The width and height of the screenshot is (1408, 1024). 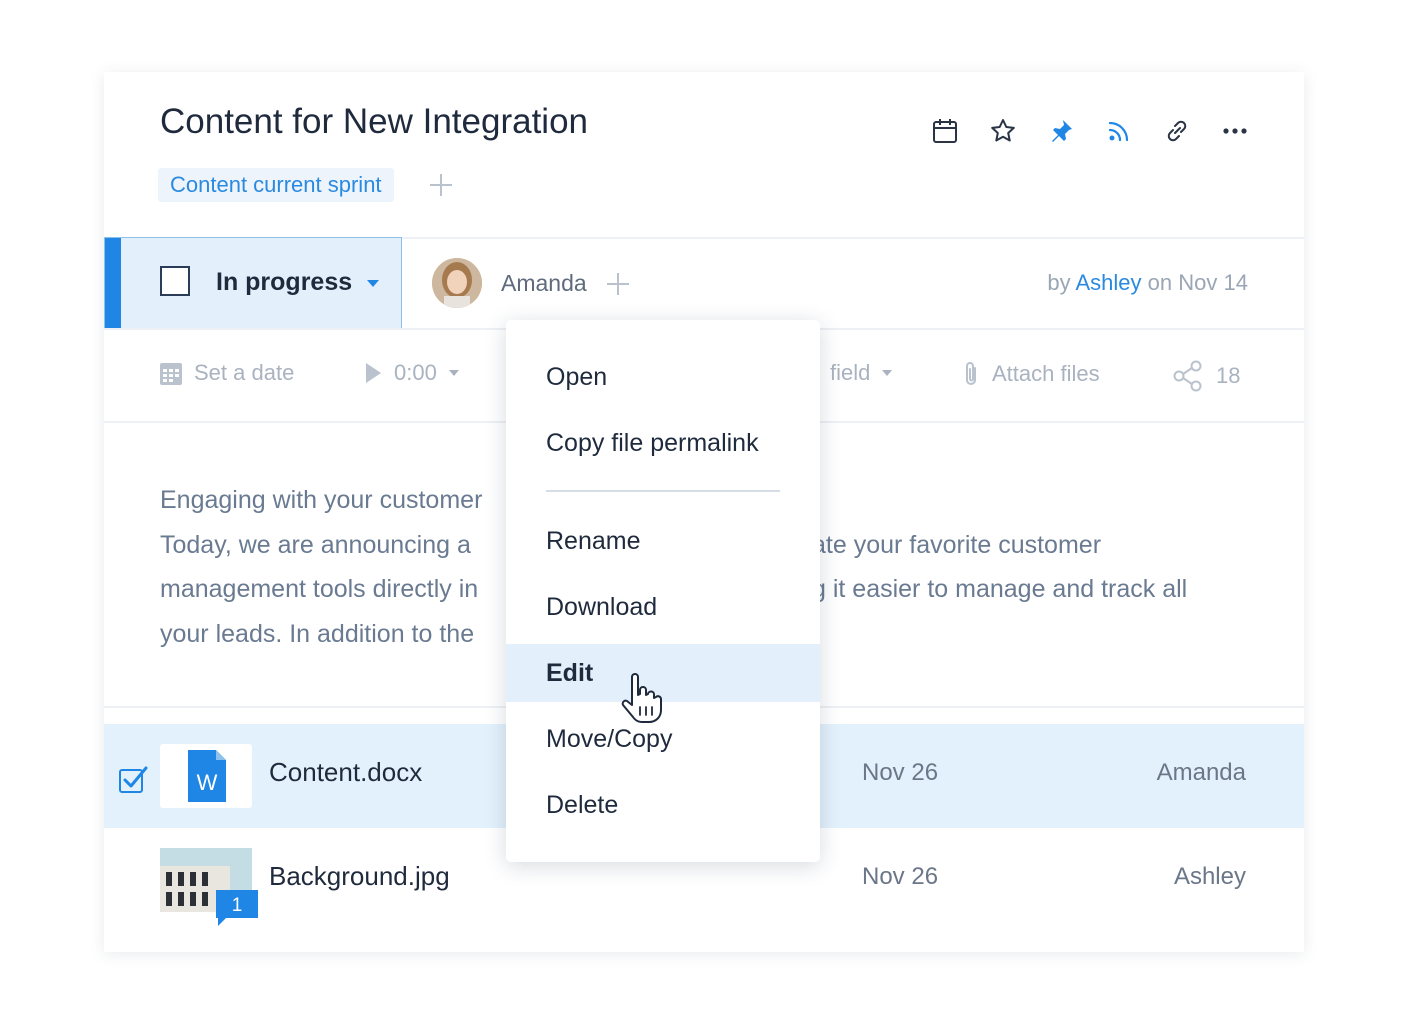 What do you see at coordinates (642, 699) in the screenshot?
I see `hand-pointer-icon` at bounding box center [642, 699].